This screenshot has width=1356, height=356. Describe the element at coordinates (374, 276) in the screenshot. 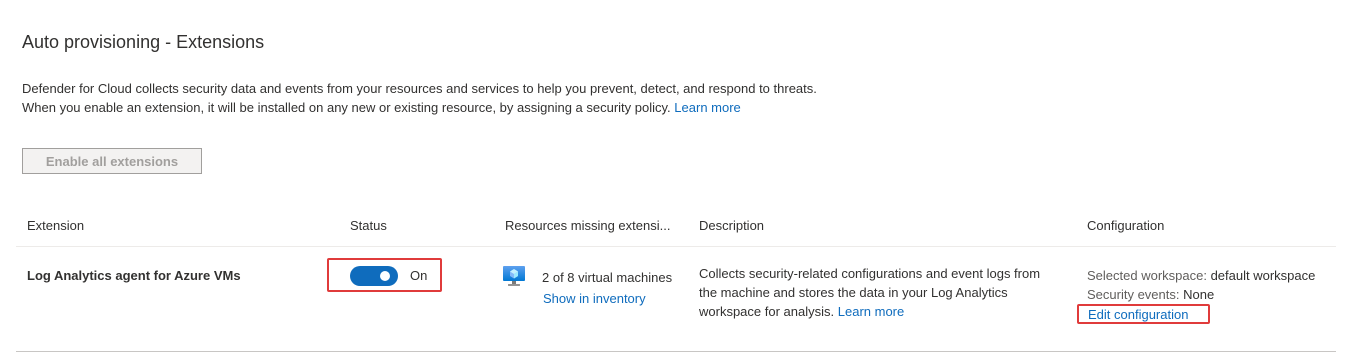

I see `status-toggle` at that location.